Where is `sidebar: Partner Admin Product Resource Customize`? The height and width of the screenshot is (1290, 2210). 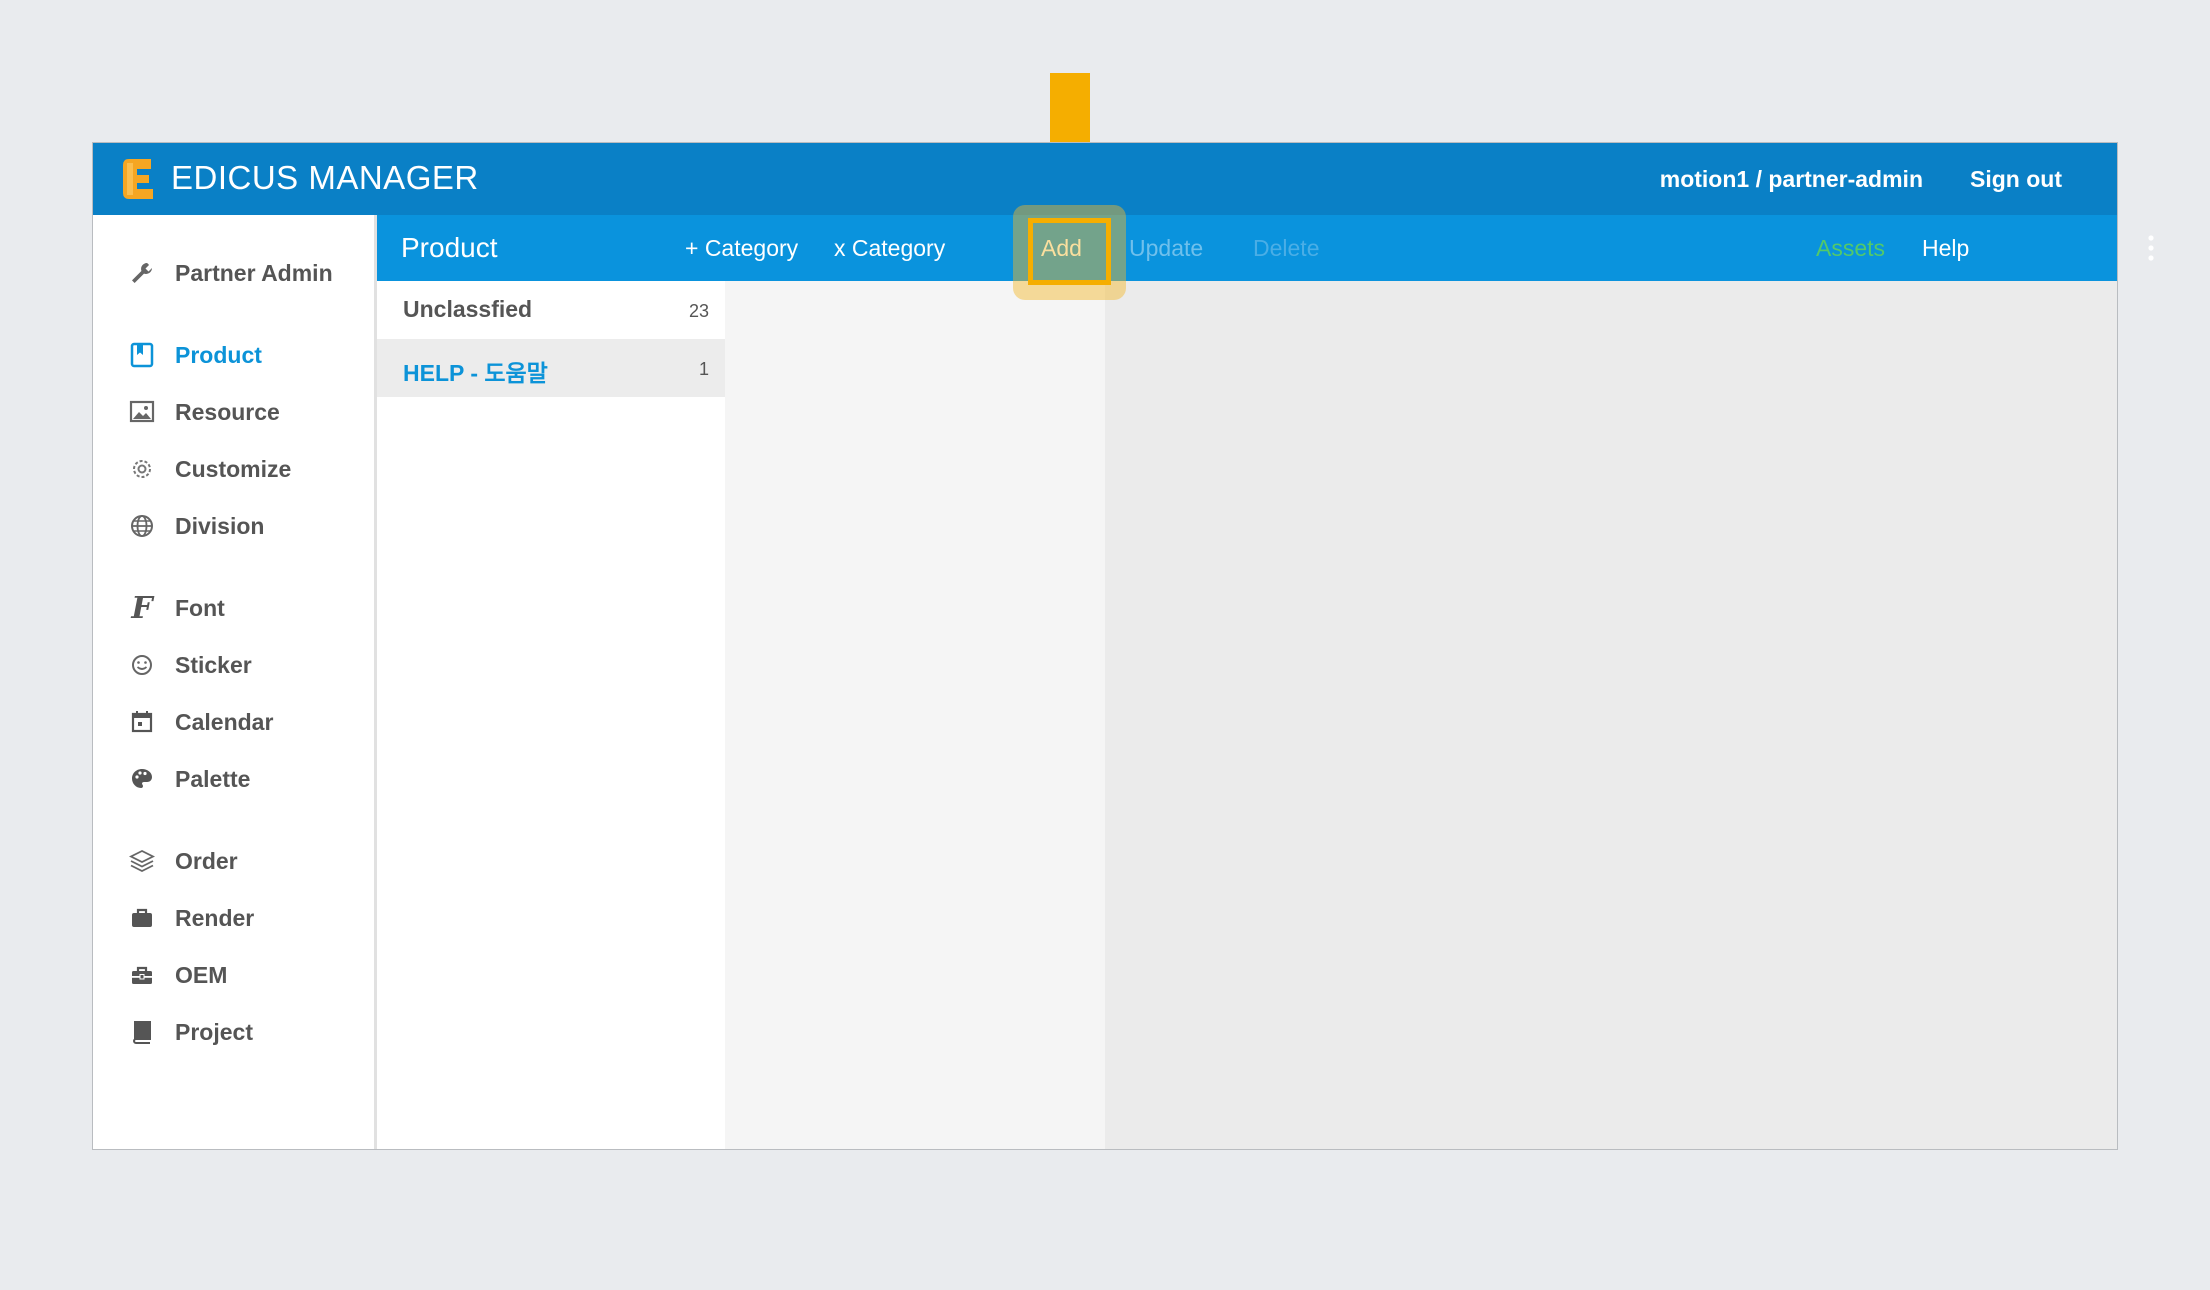
sidebar: Partner Admin Product Resource Customize is located at coordinates (235, 682).